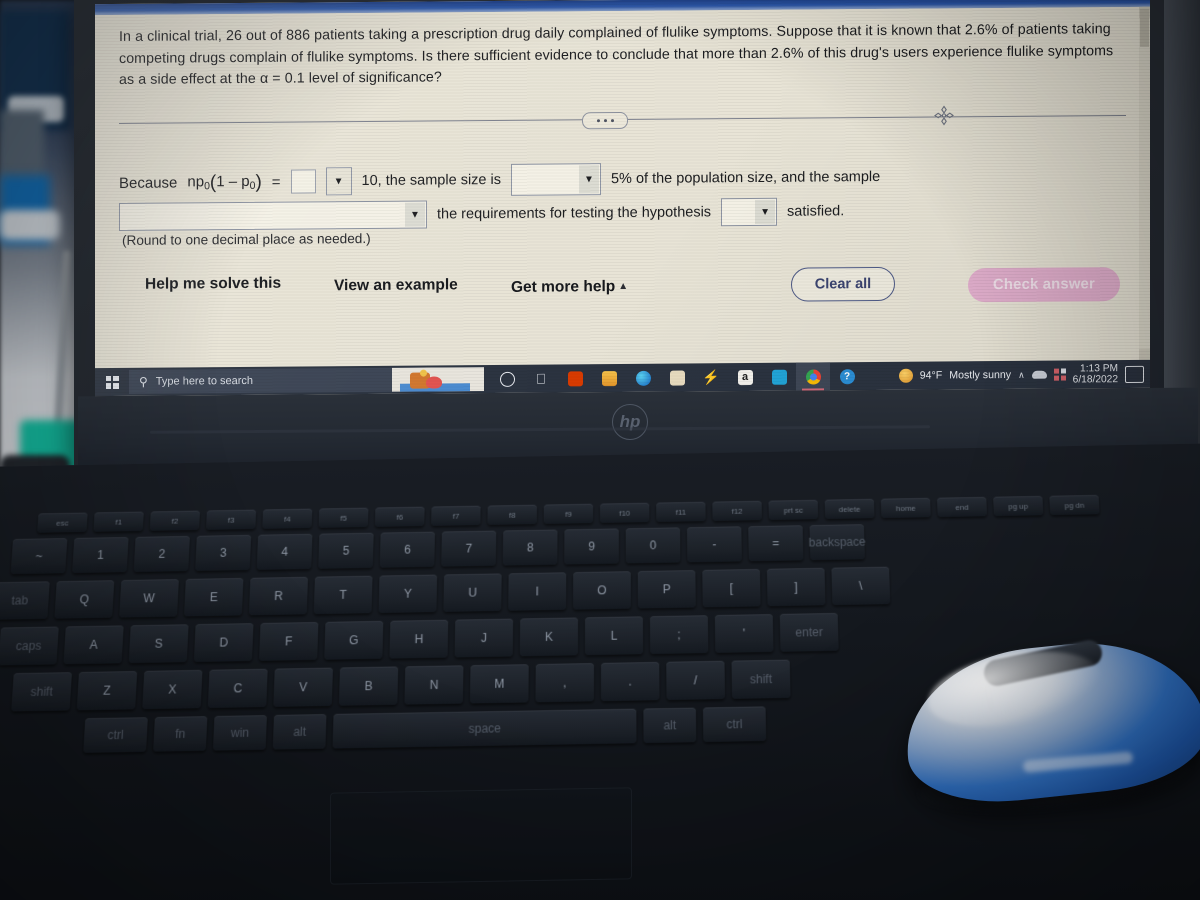  What do you see at coordinates (1059, 374) in the screenshot?
I see `tray-apps-icon` at bounding box center [1059, 374].